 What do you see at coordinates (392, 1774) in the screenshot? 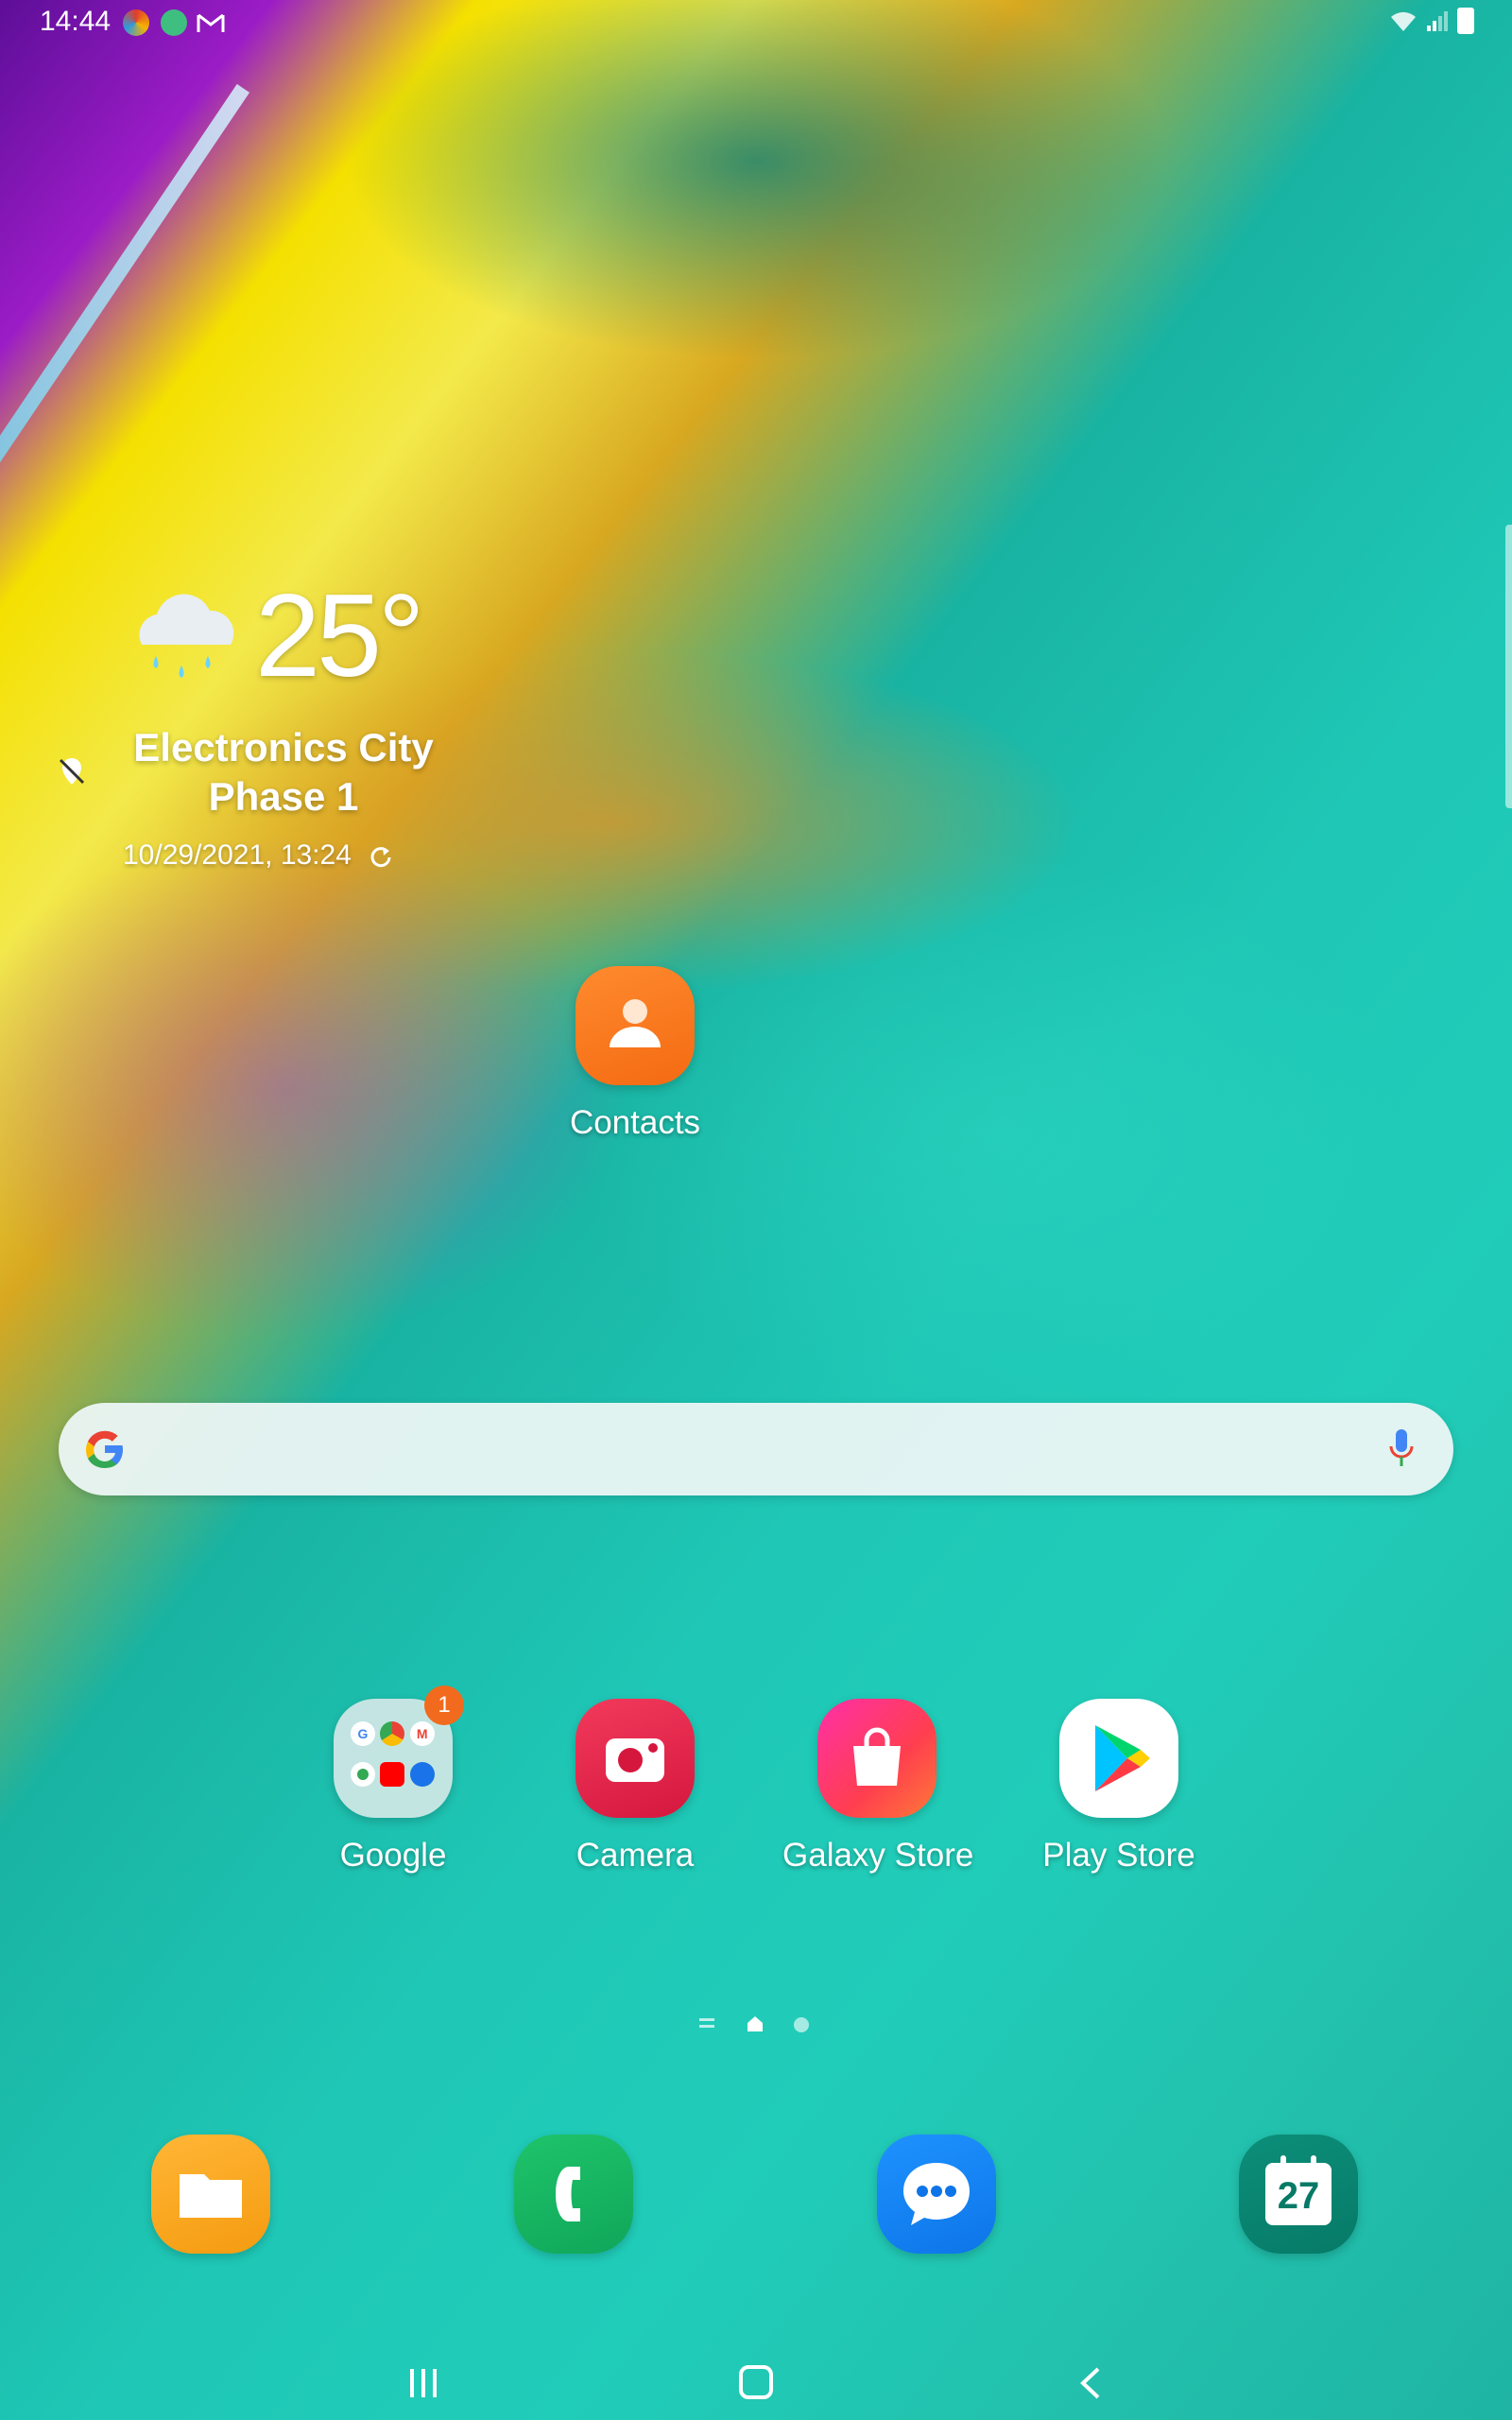
I see `youtube-icon` at bounding box center [392, 1774].